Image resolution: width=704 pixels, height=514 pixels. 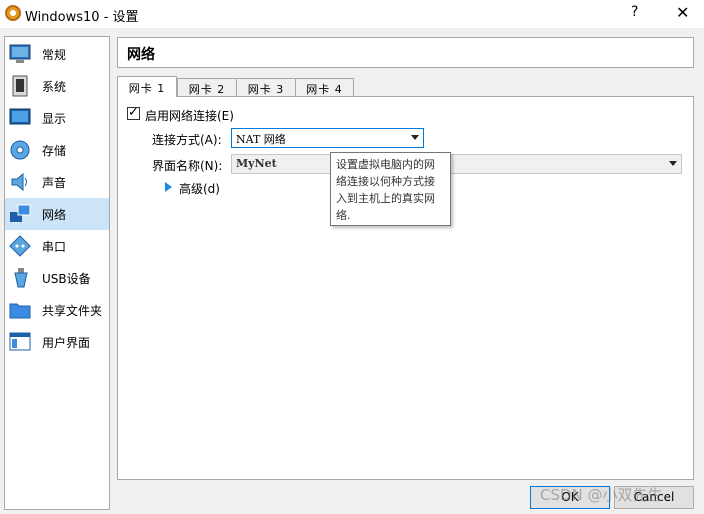 I want to click on sidebar-item-serial-port: 串口, so click(x=57, y=246).